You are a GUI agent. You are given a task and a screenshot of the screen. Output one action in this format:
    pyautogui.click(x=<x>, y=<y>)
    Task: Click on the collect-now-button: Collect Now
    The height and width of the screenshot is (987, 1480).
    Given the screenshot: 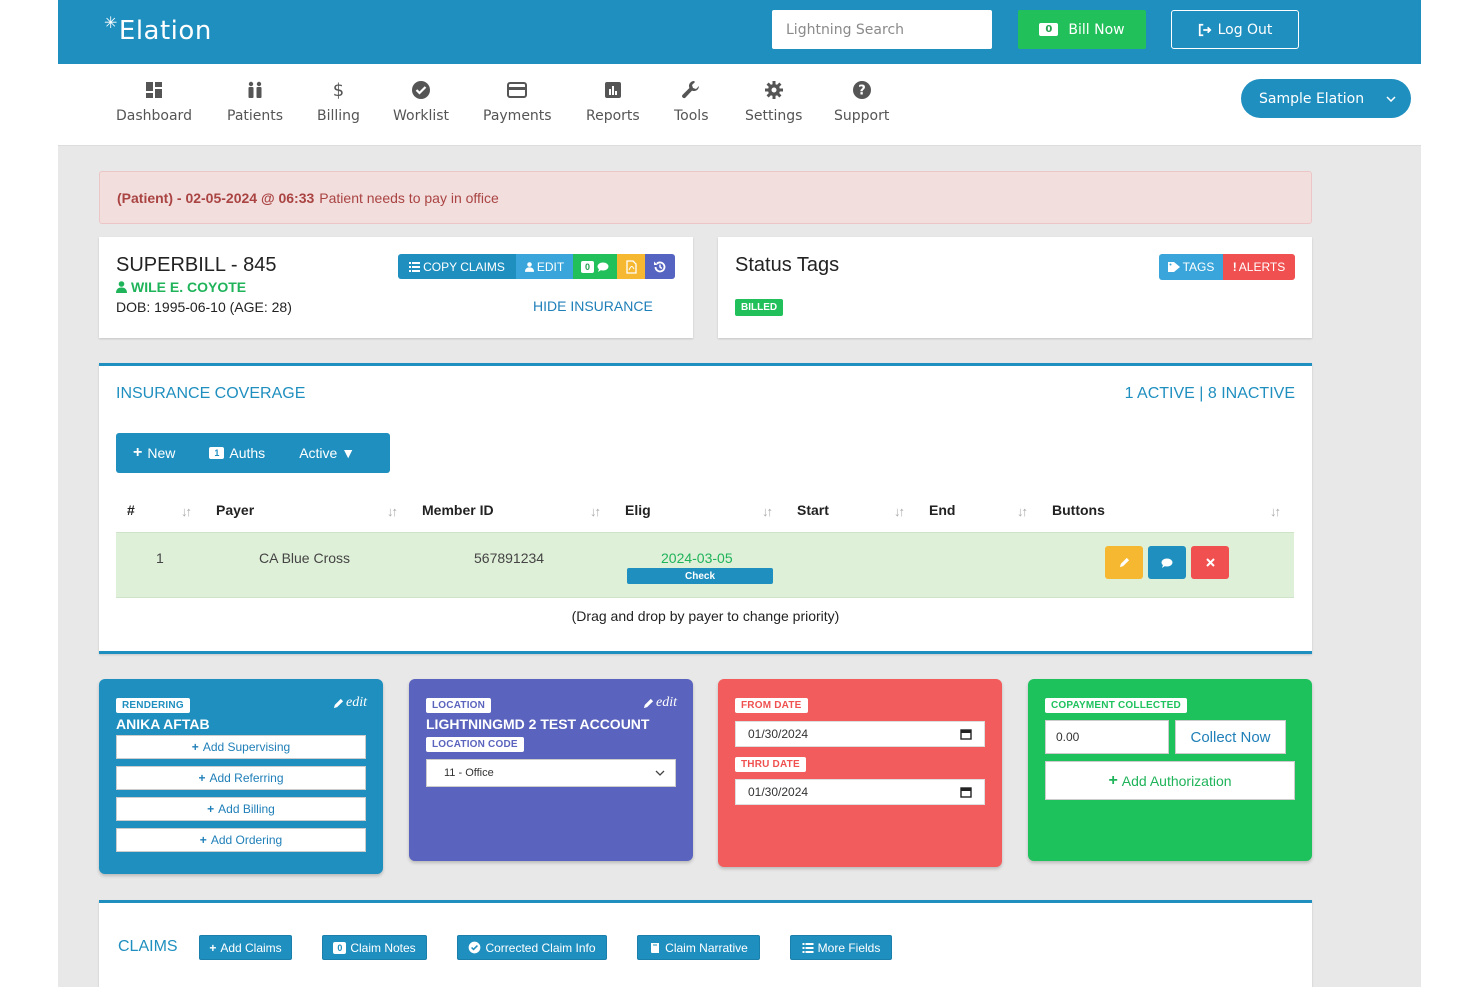 What is the action you would take?
    pyautogui.click(x=1230, y=737)
    